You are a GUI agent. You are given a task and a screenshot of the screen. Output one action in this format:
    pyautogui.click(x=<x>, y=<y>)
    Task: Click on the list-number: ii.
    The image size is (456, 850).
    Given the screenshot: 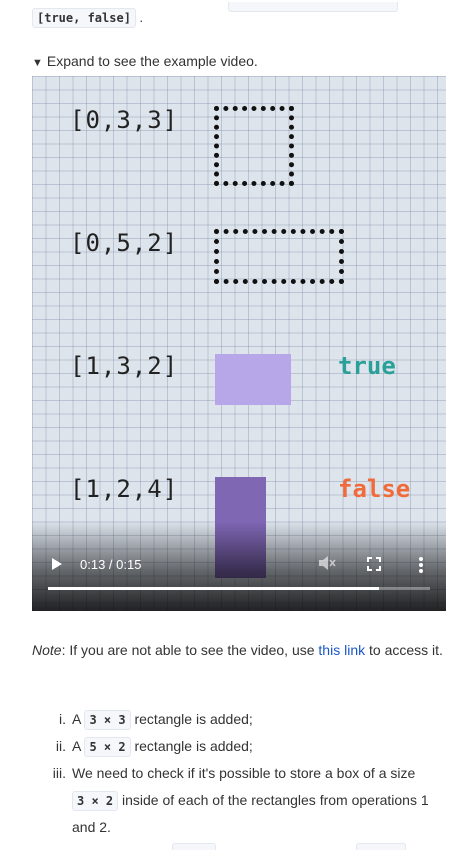 What is the action you would take?
    pyautogui.click(x=60, y=746)
    